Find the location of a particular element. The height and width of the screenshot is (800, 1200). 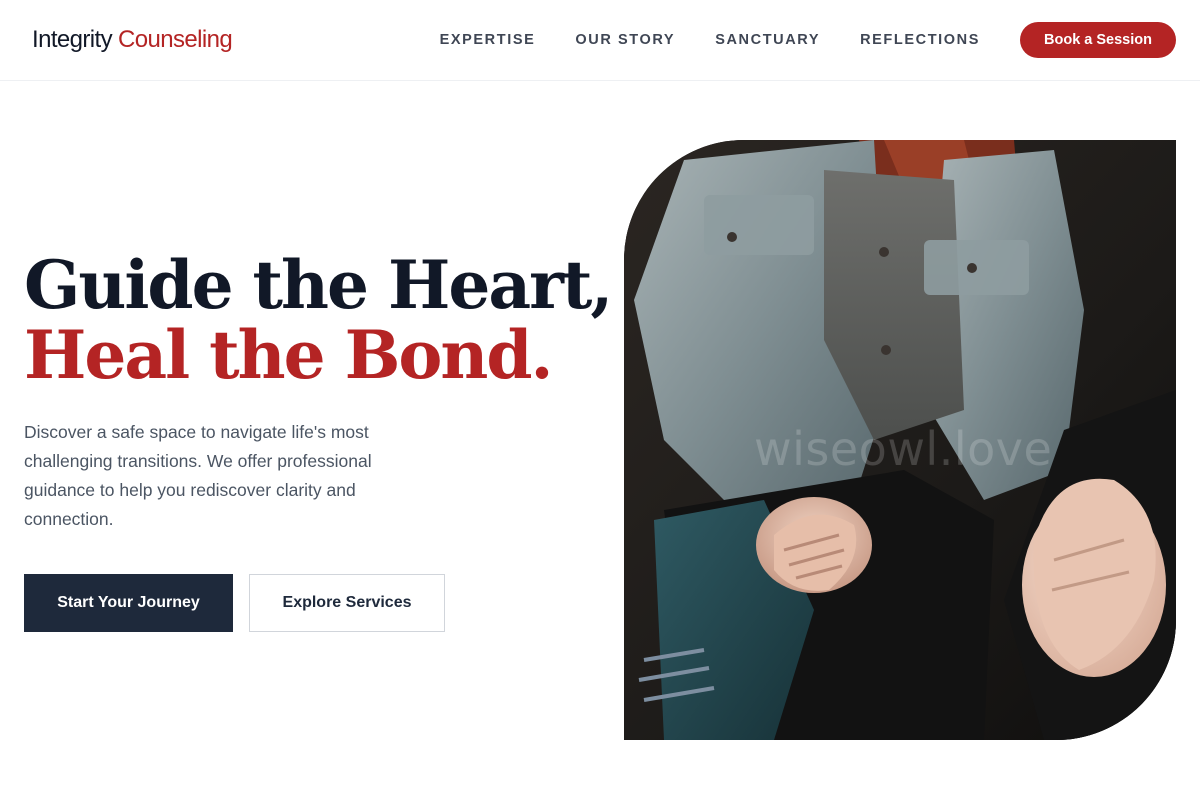

hero-title-line2: Heal the Bond. is located at coordinates (289, 355).